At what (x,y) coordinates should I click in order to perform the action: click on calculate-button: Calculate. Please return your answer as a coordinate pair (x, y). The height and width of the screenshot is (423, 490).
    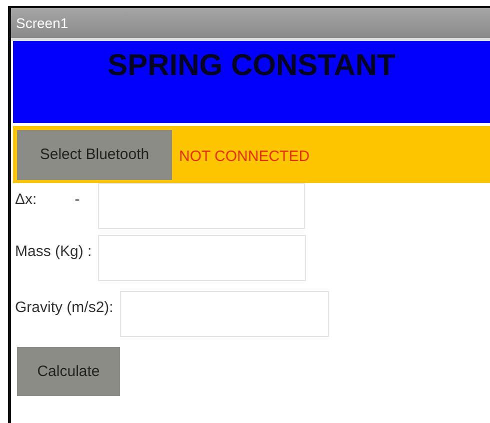
    Looking at the image, I should click on (68, 371).